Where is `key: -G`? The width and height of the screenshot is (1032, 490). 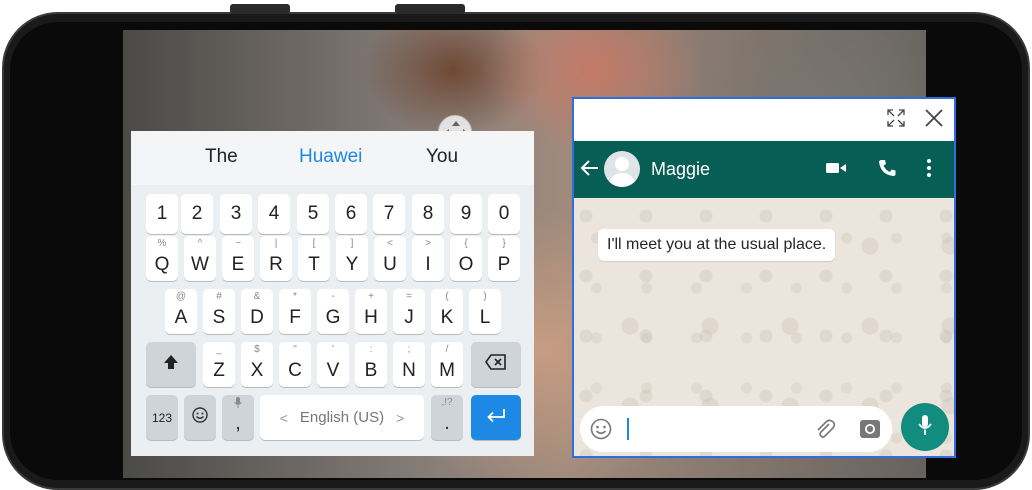
key: -G is located at coordinates (333, 311).